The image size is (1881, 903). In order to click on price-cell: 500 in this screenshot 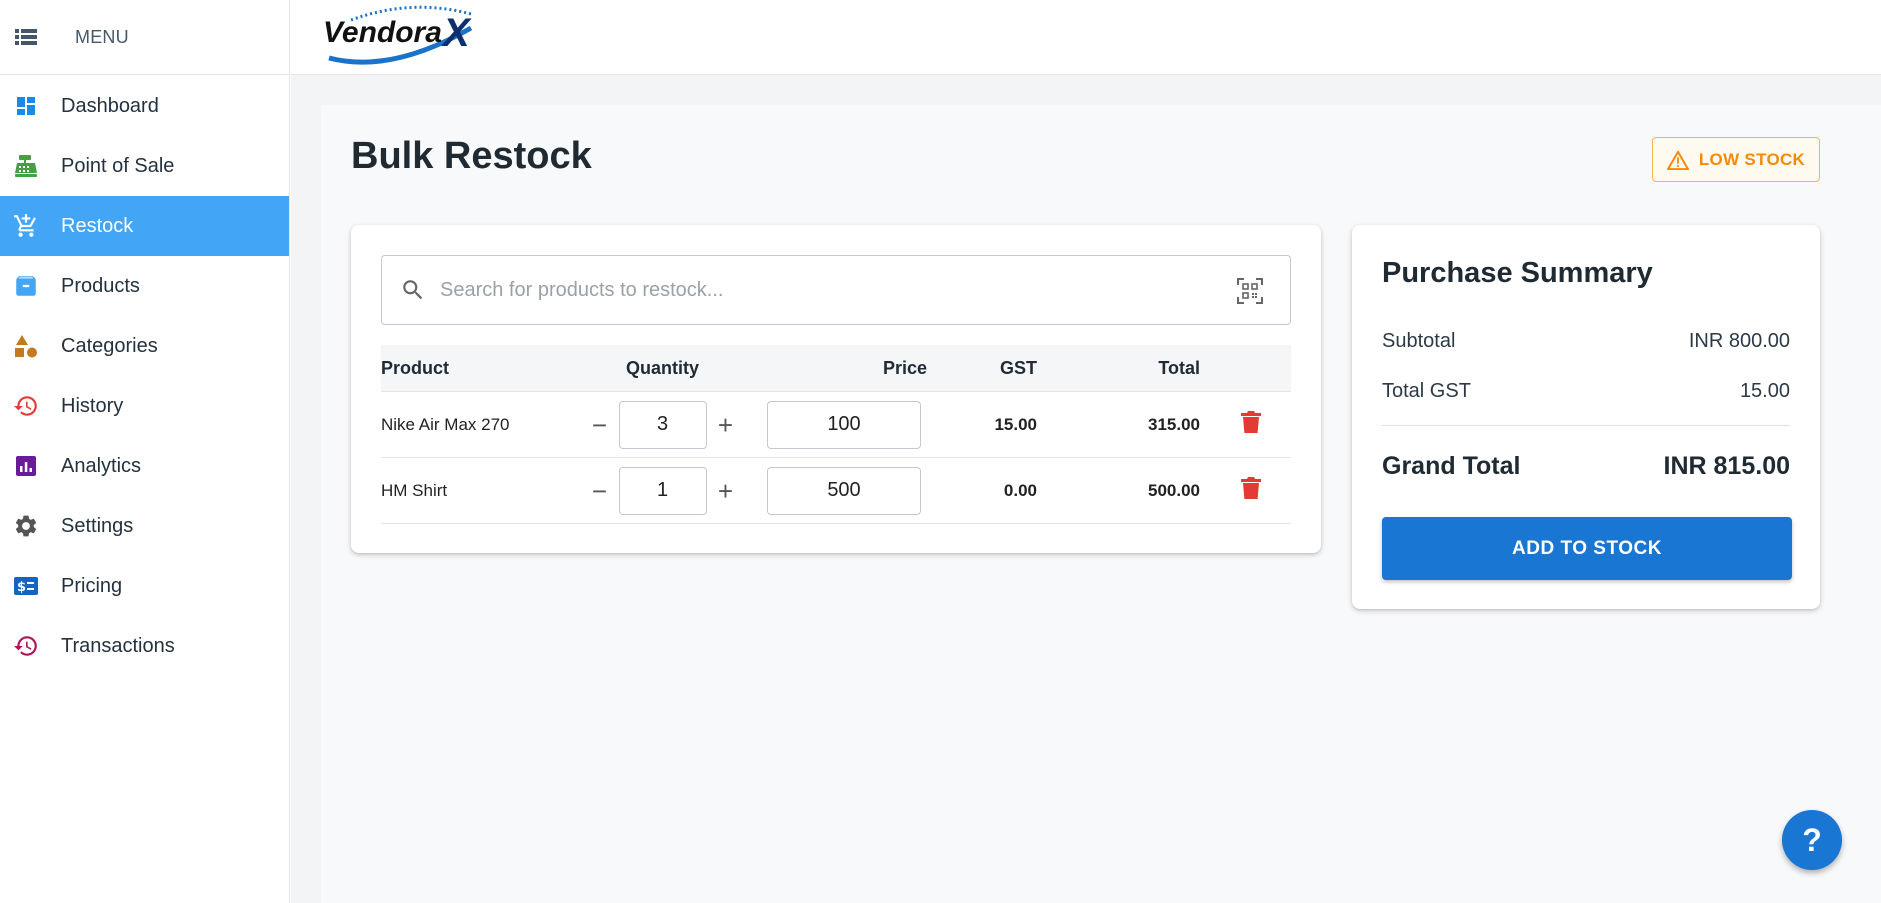, I will do `click(840, 490)`.